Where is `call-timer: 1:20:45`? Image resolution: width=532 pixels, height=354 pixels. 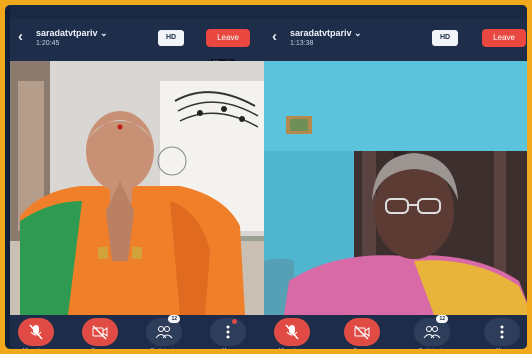 call-timer: 1:20:45 is located at coordinates (48, 43).